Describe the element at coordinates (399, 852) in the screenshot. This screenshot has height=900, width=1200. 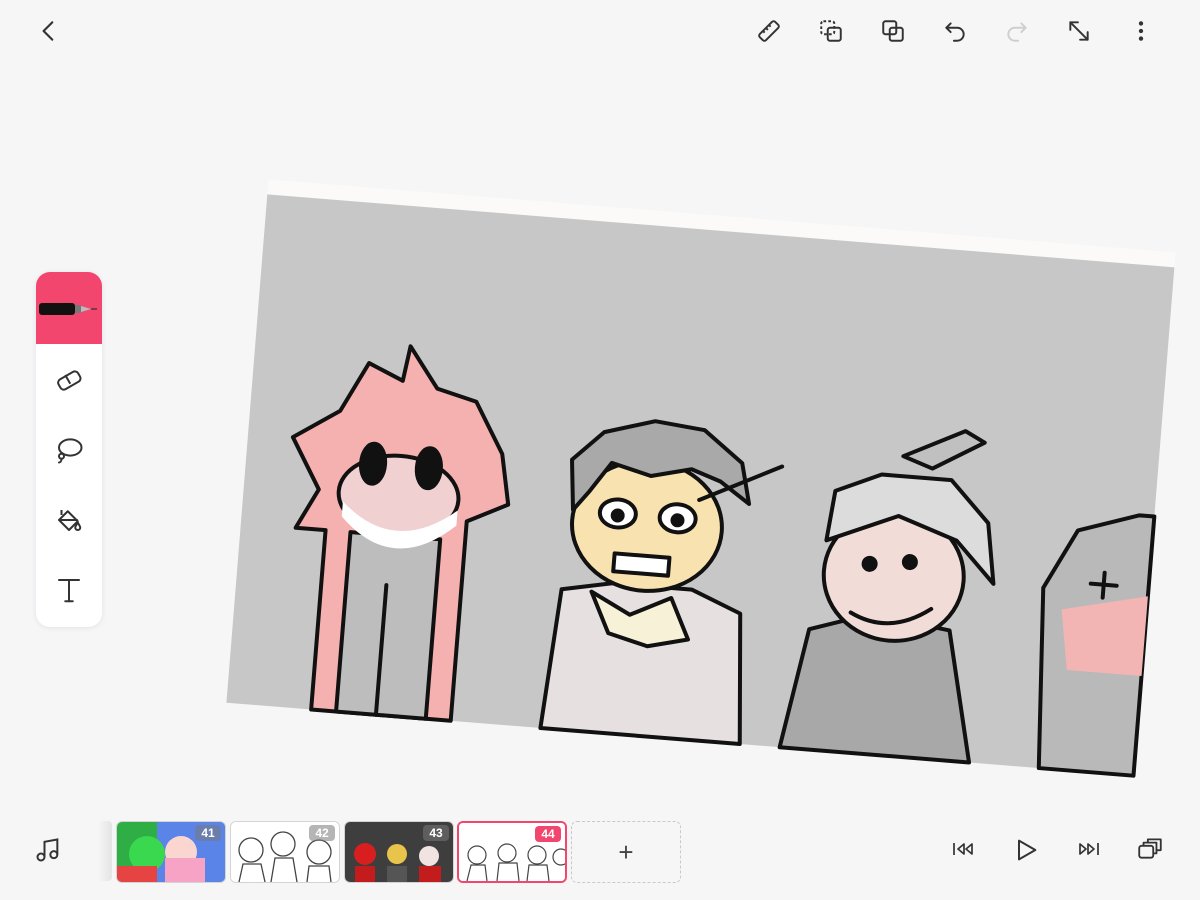
I see `frame-thumbnail: 43` at that location.